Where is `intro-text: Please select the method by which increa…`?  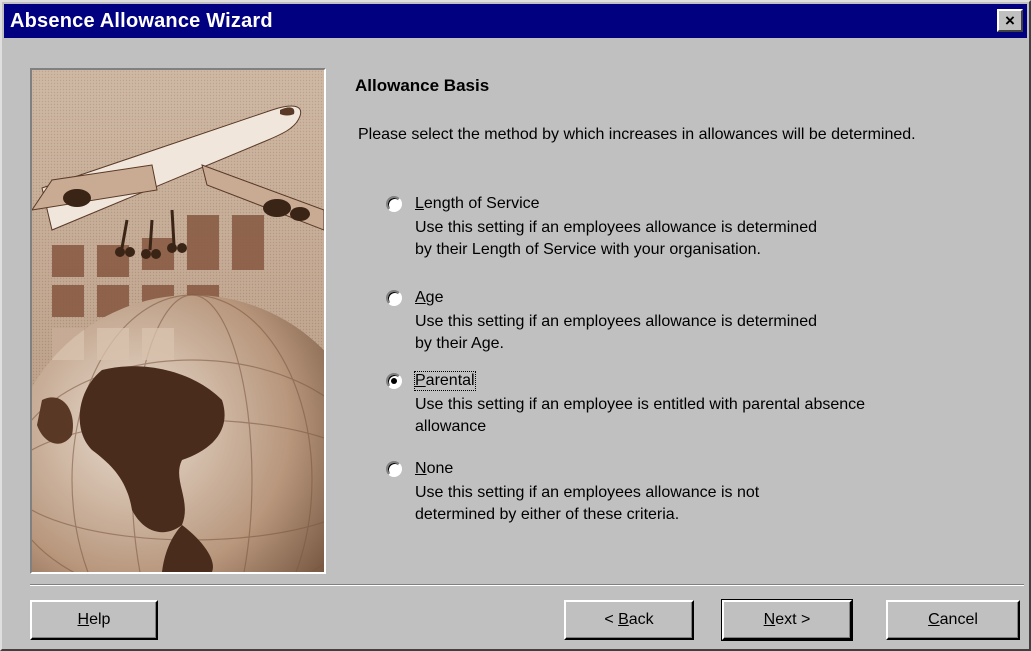 intro-text: Please select the method by which increa… is located at coordinates (637, 134).